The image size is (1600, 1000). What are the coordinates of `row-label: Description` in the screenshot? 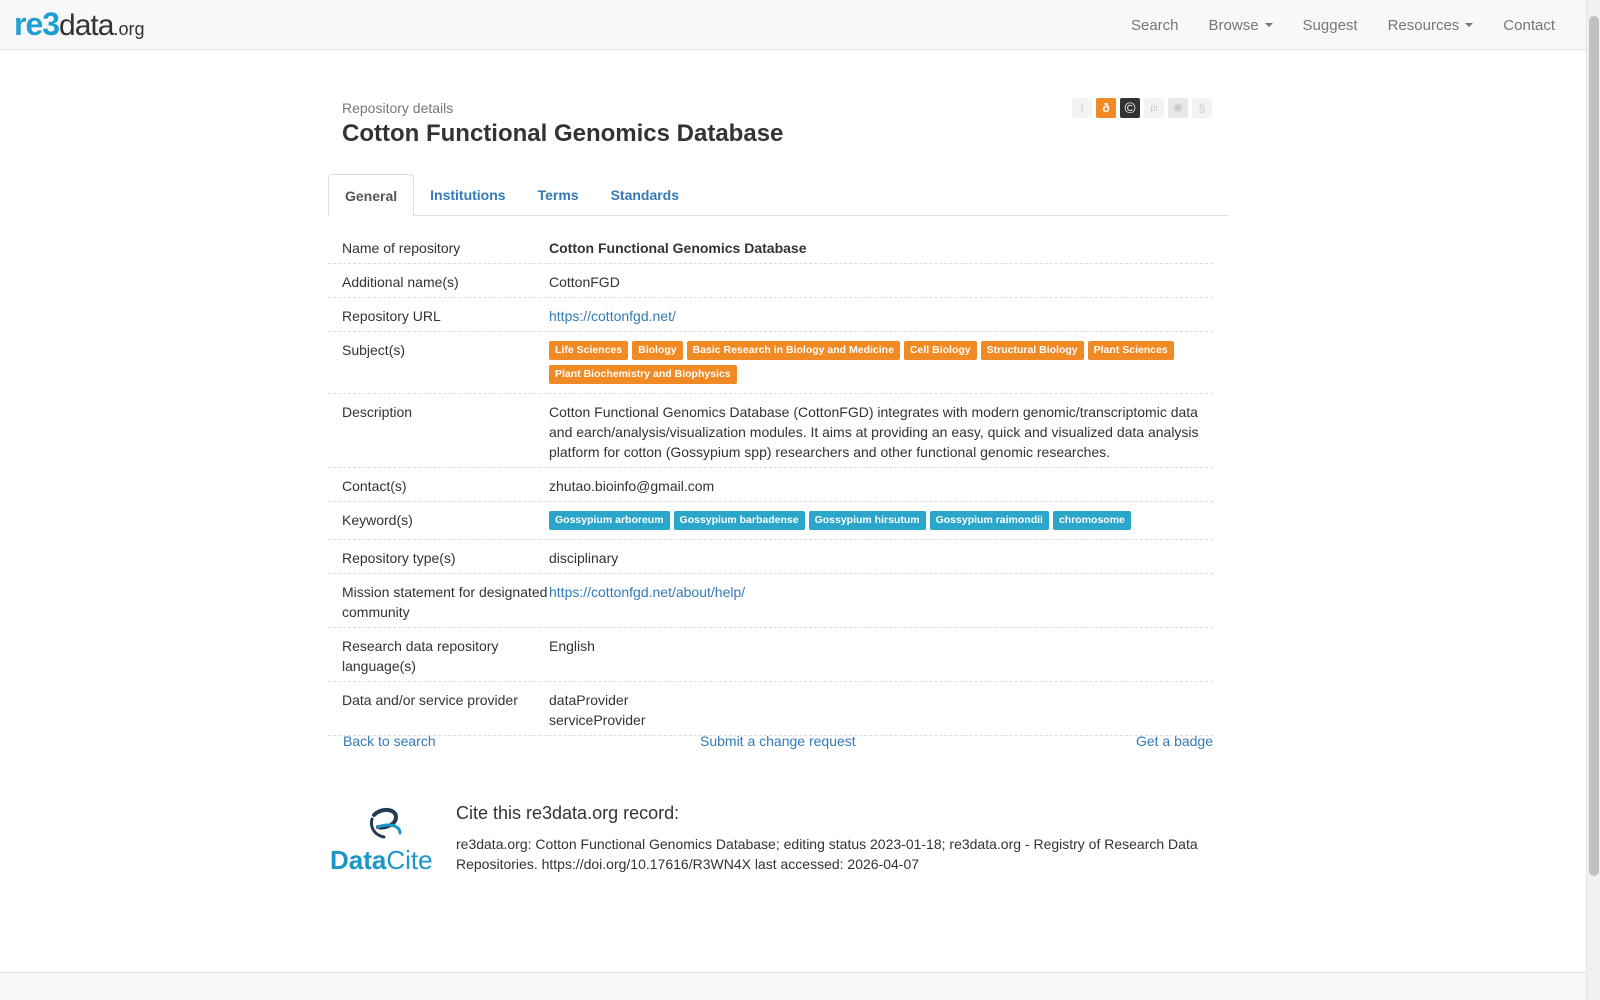 It's located at (377, 412).